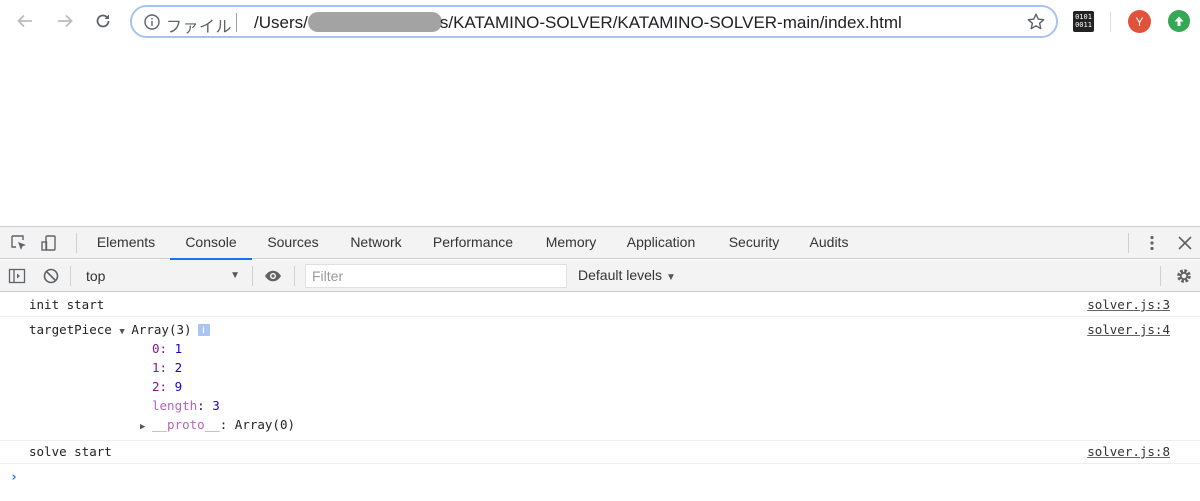  I want to click on tabbar-divider, so click(76, 243).